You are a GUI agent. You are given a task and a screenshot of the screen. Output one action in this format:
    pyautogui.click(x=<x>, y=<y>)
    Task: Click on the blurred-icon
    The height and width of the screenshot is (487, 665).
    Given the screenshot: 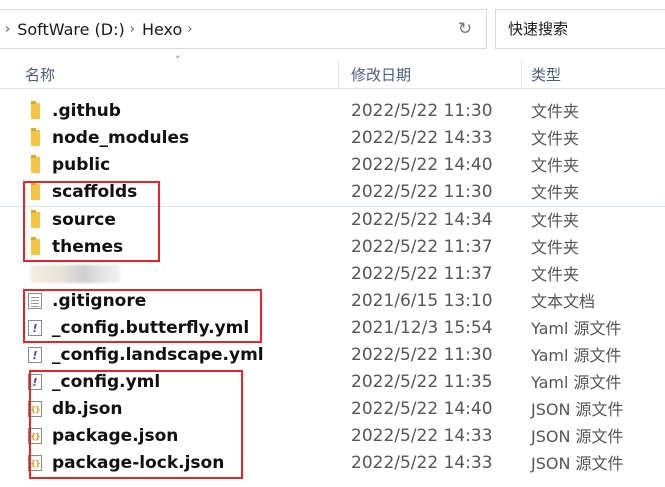 What is the action you would take?
    pyautogui.click(x=75, y=274)
    